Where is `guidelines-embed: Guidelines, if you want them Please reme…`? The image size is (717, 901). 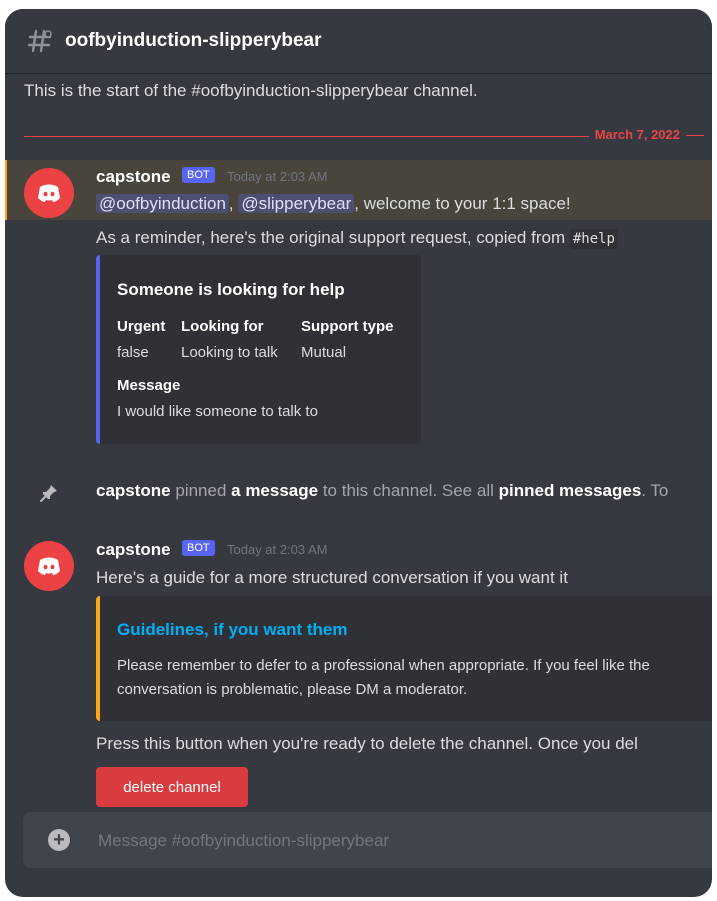
guidelines-embed: Guidelines, if you want them Please reme… is located at coordinates (404, 658).